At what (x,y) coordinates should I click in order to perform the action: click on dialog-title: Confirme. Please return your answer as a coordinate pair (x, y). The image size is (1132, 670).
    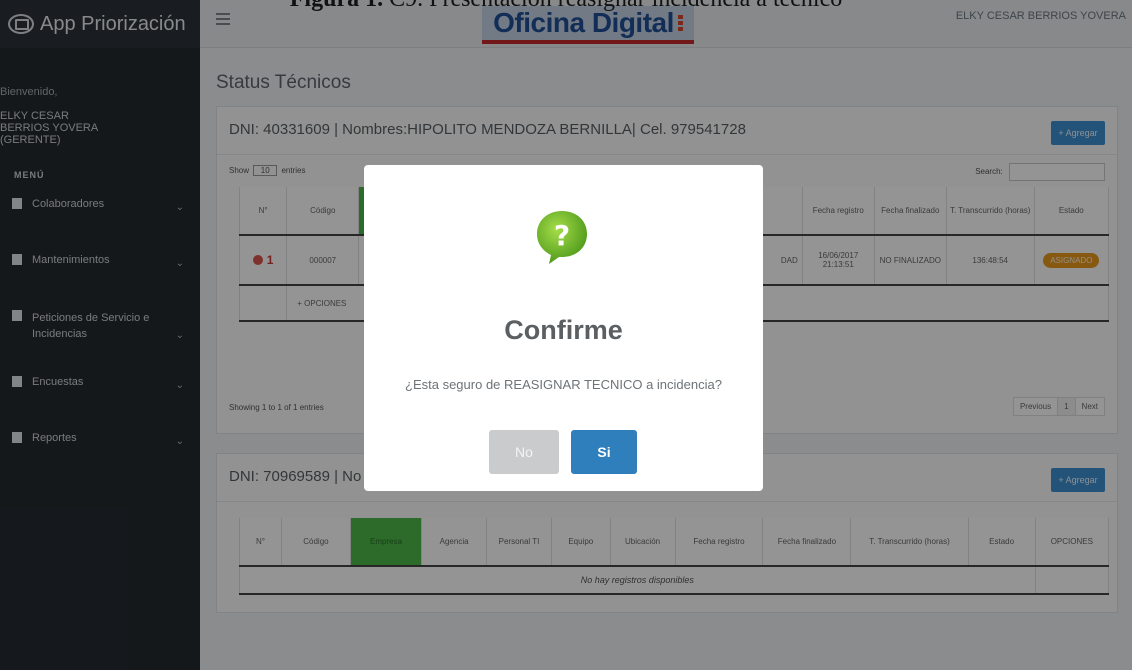
    Looking at the image, I should click on (563, 330).